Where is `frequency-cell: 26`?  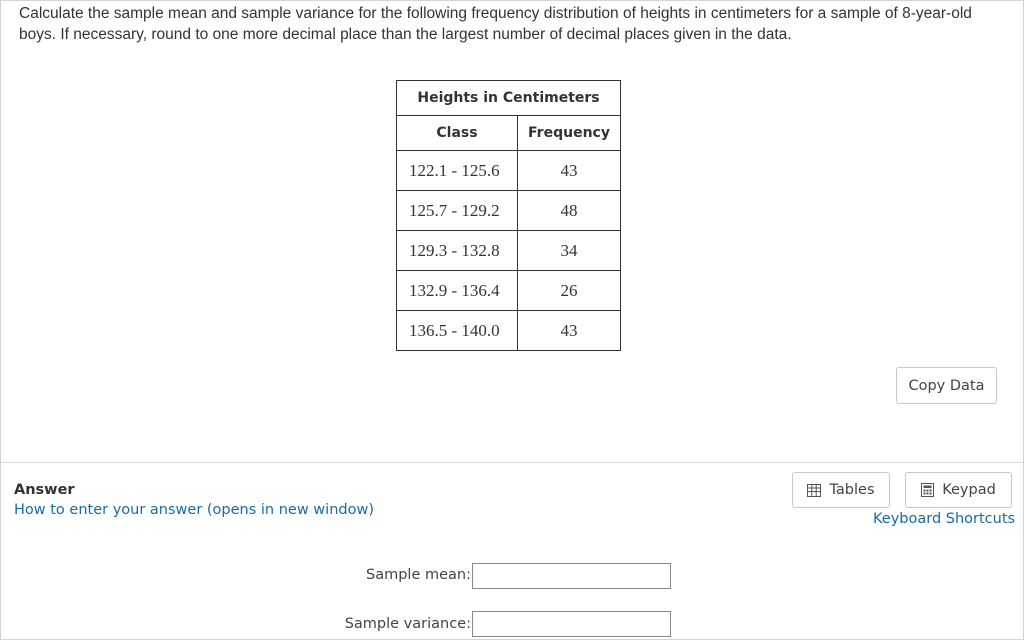 frequency-cell: 26 is located at coordinates (569, 290).